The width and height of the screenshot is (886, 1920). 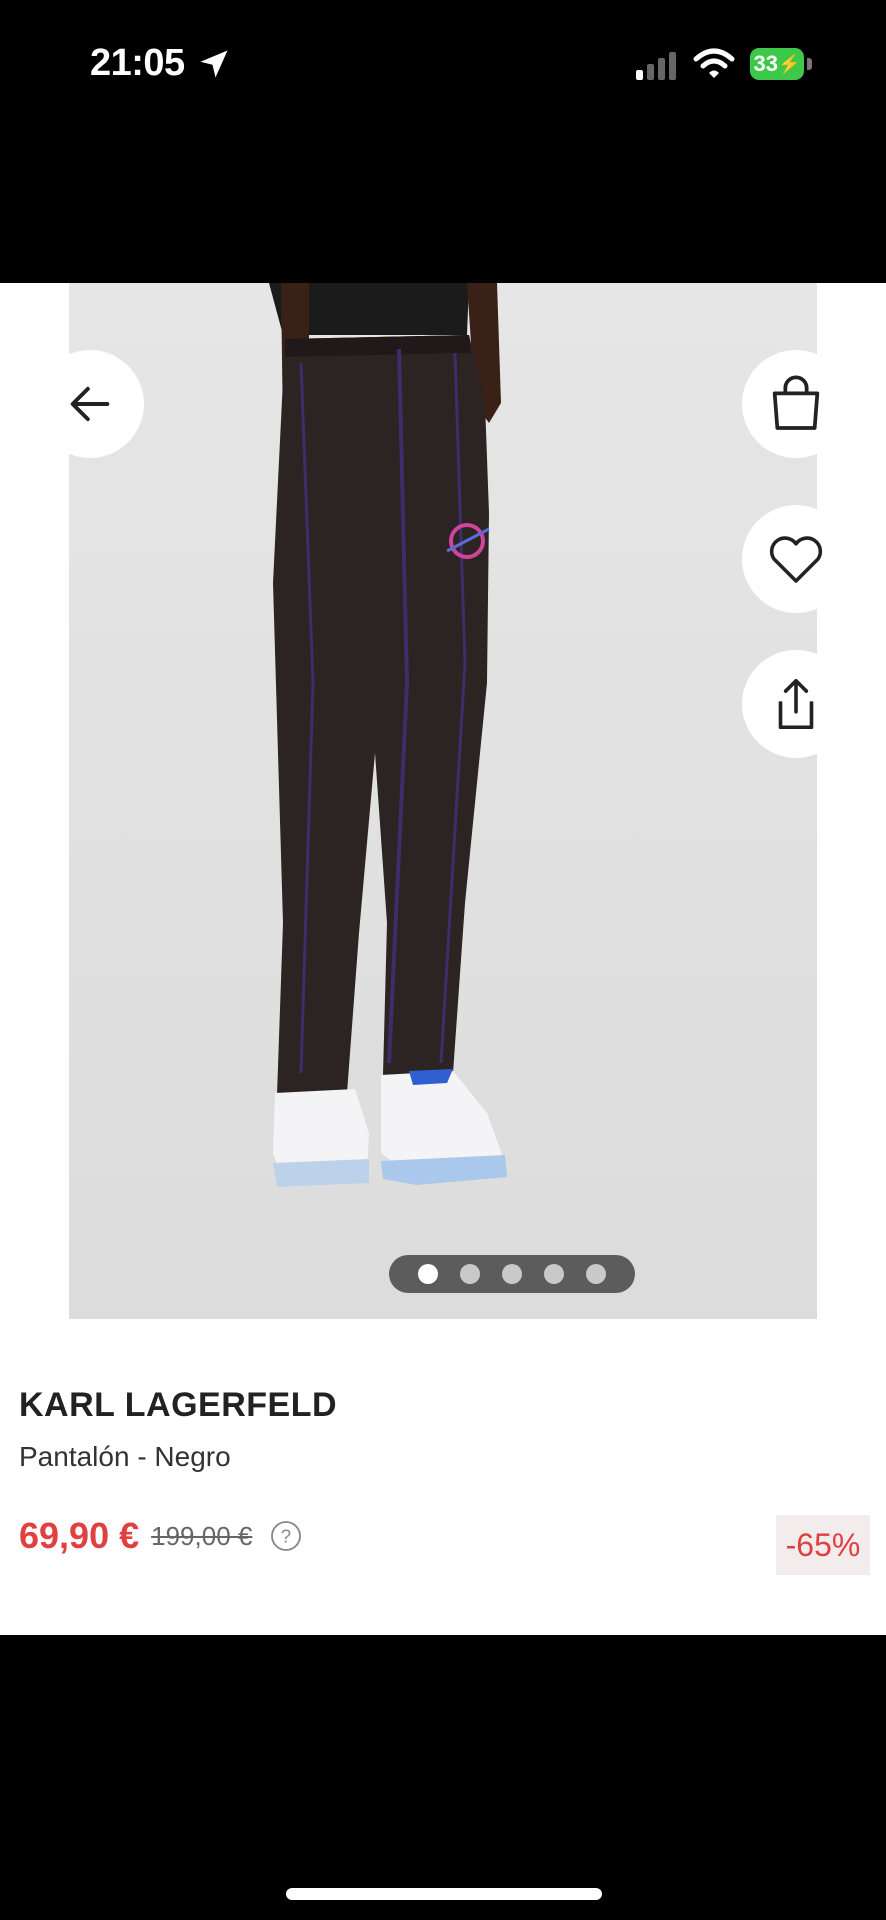 What do you see at coordinates (125, 1456) in the screenshot?
I see `product-name: Pantalón - Negro` at bounding box center [125, 1456].